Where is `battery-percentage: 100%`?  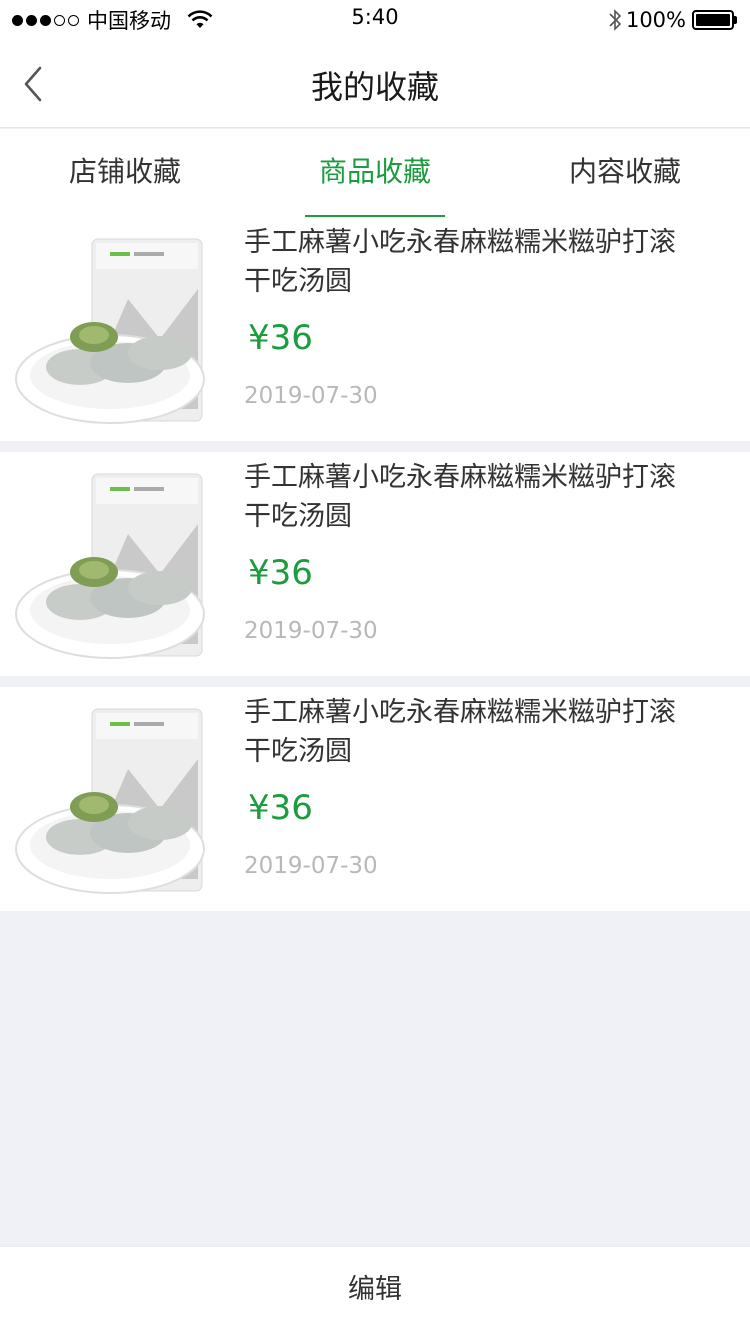
battery-percentage: 100% is located at coordinates (655, 20).